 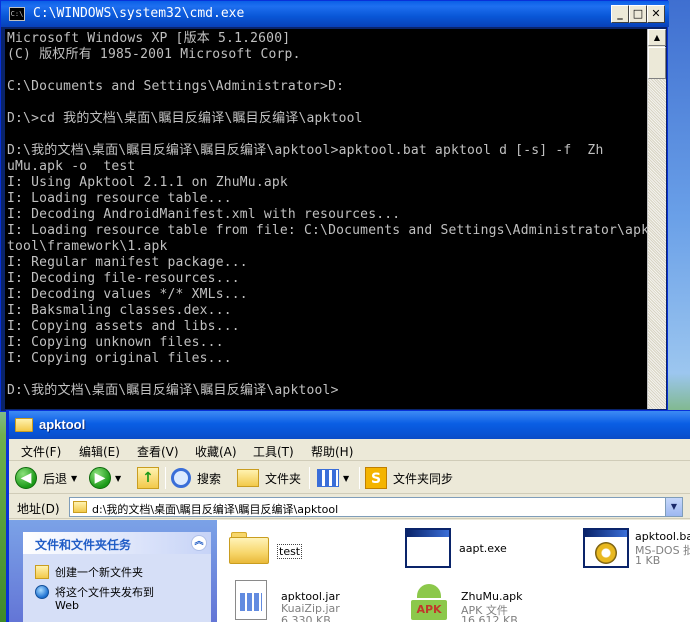 What do you see at coordinates (376, 478) in the screenshot?
I see `sync-icon: S` at bounding box center [376, 478].